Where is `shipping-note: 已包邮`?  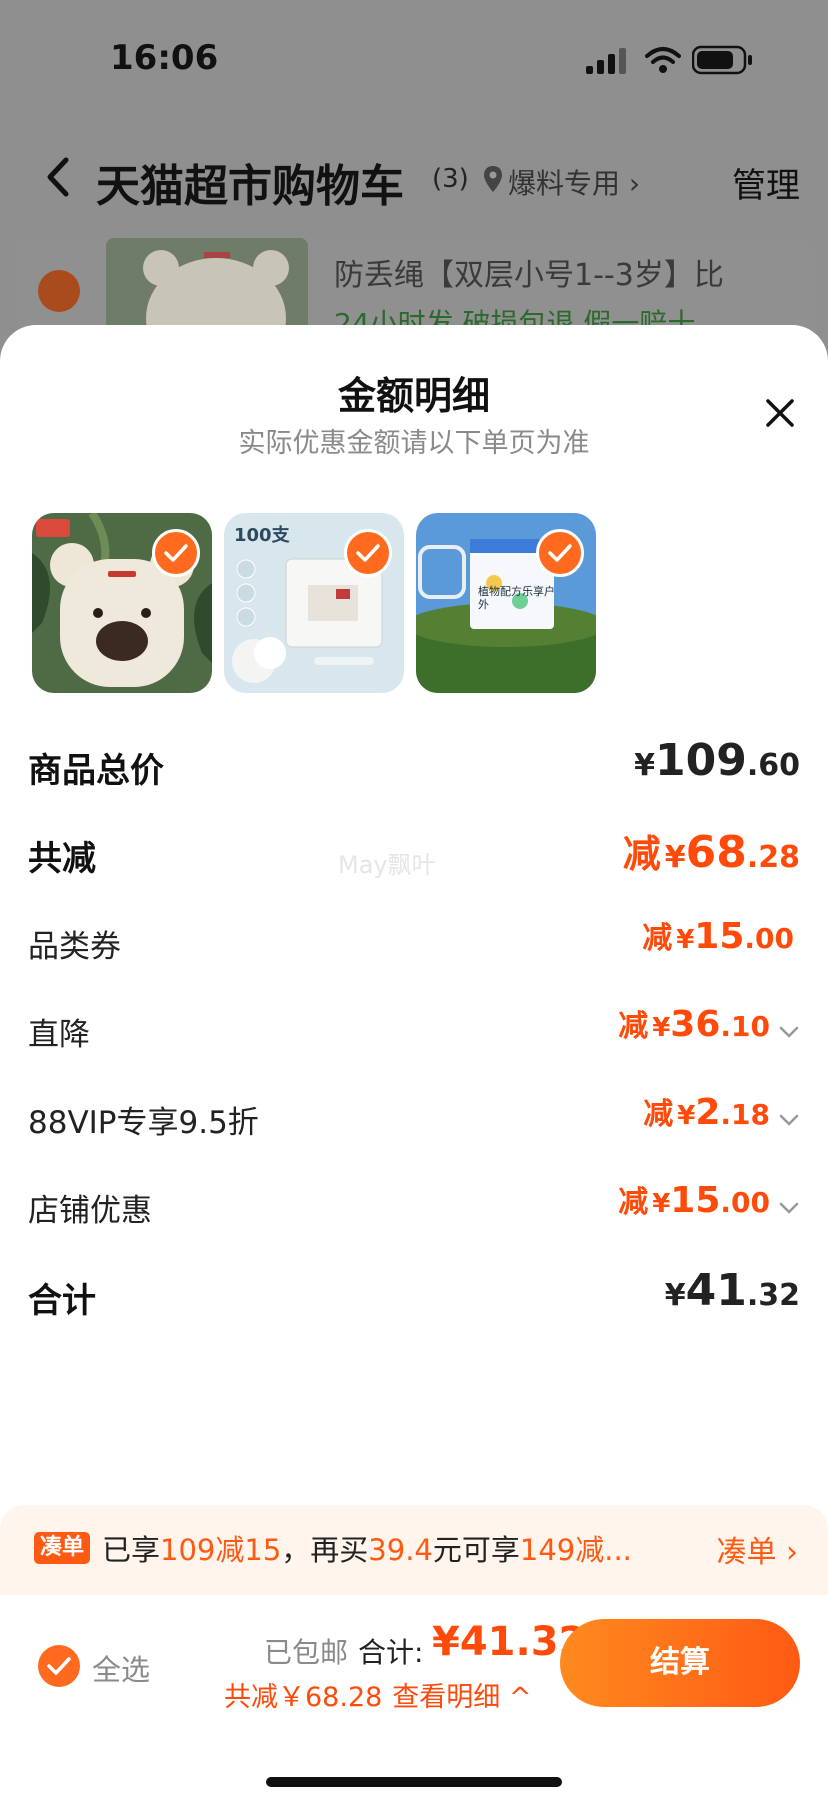 shipping-note: 已包邮 is located at coordinates (306, 1652).